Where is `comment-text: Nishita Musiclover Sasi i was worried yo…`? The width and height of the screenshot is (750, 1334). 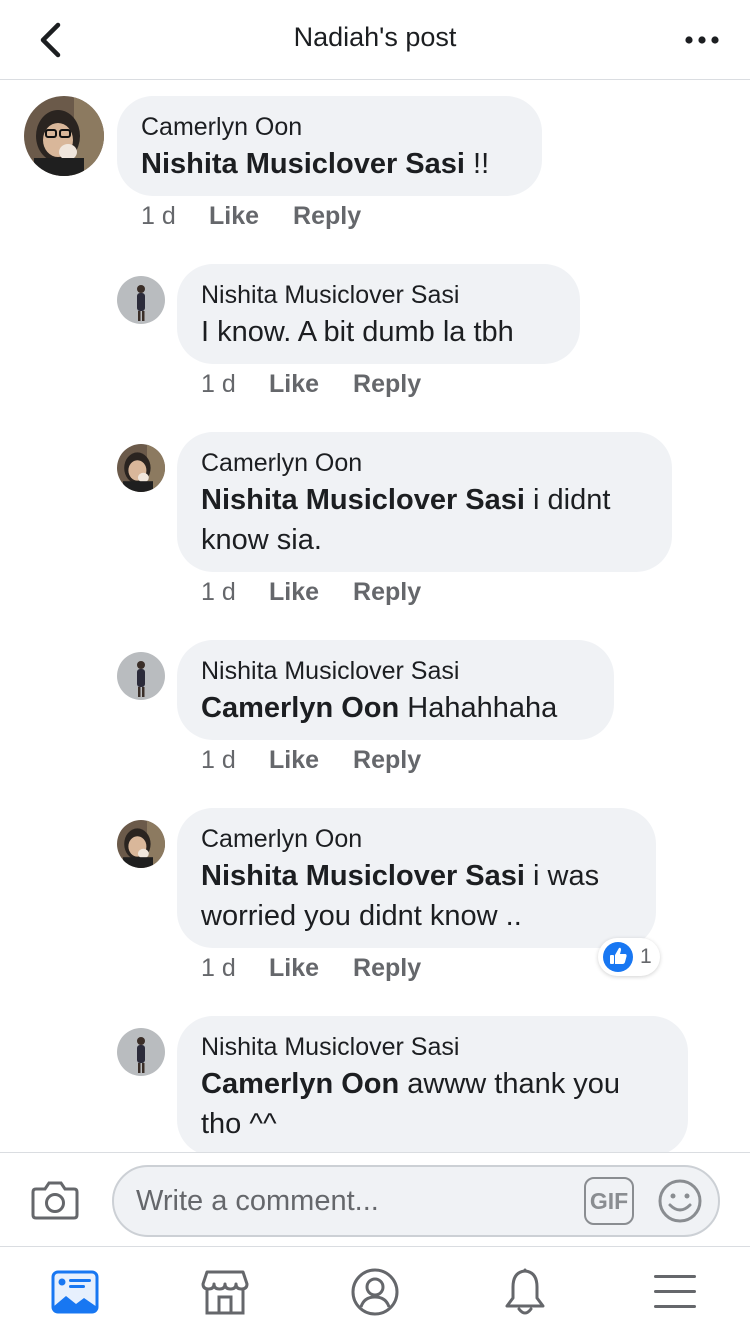
comment-text: Nishita Musiclover Sasi i was worried yo… is located at coordinates (400, 896).